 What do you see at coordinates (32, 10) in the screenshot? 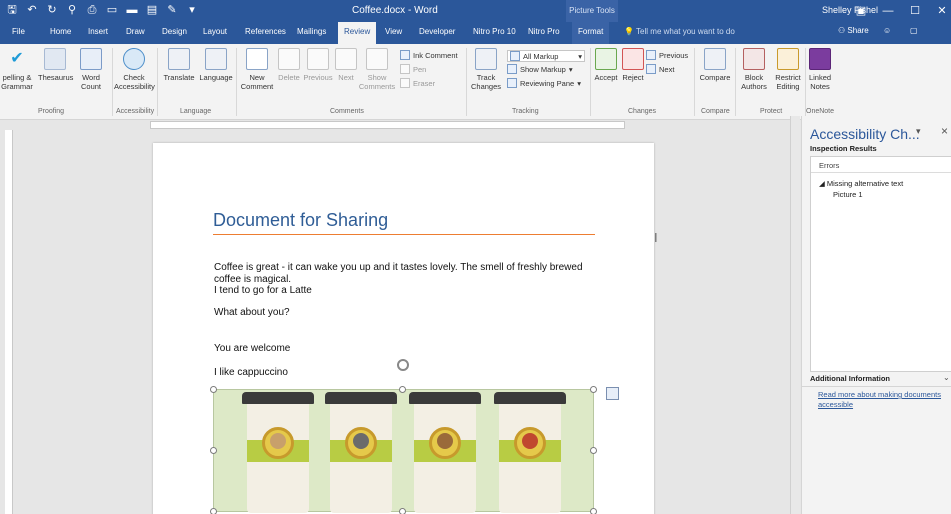
I see `undo-icon: ↶` at bounding box center [32, 10].